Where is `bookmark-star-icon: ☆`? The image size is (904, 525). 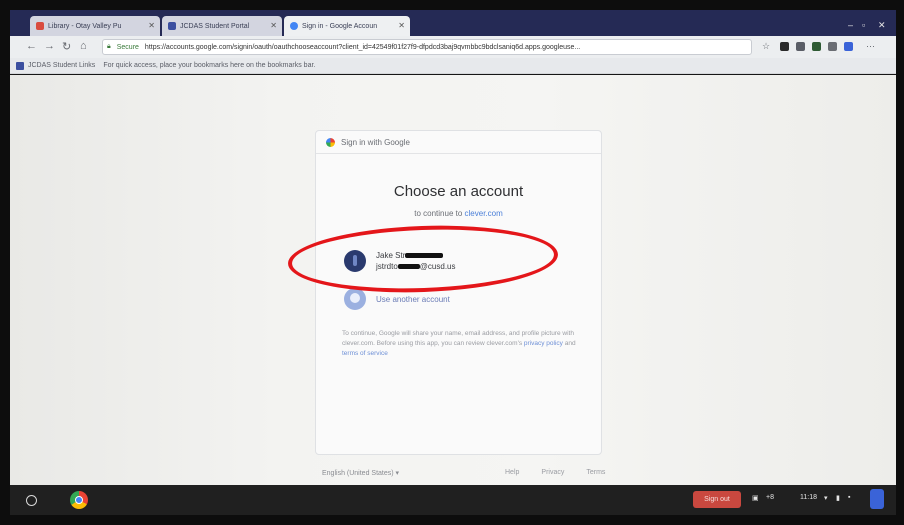 bookmark-star-icon: ☆ is located at coordinates (766, 46).